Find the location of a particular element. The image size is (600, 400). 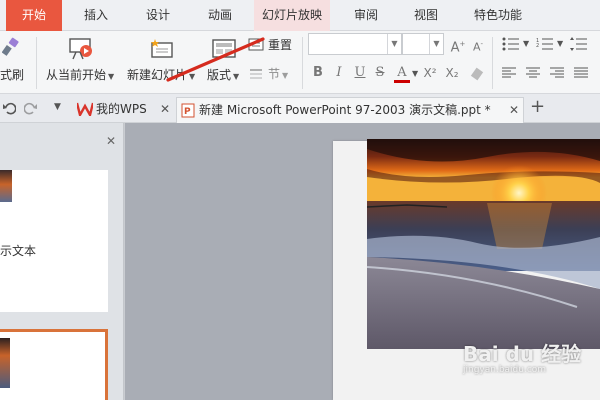

watermark-logo: Bai du 经验 is located at coordinates (522, 354).